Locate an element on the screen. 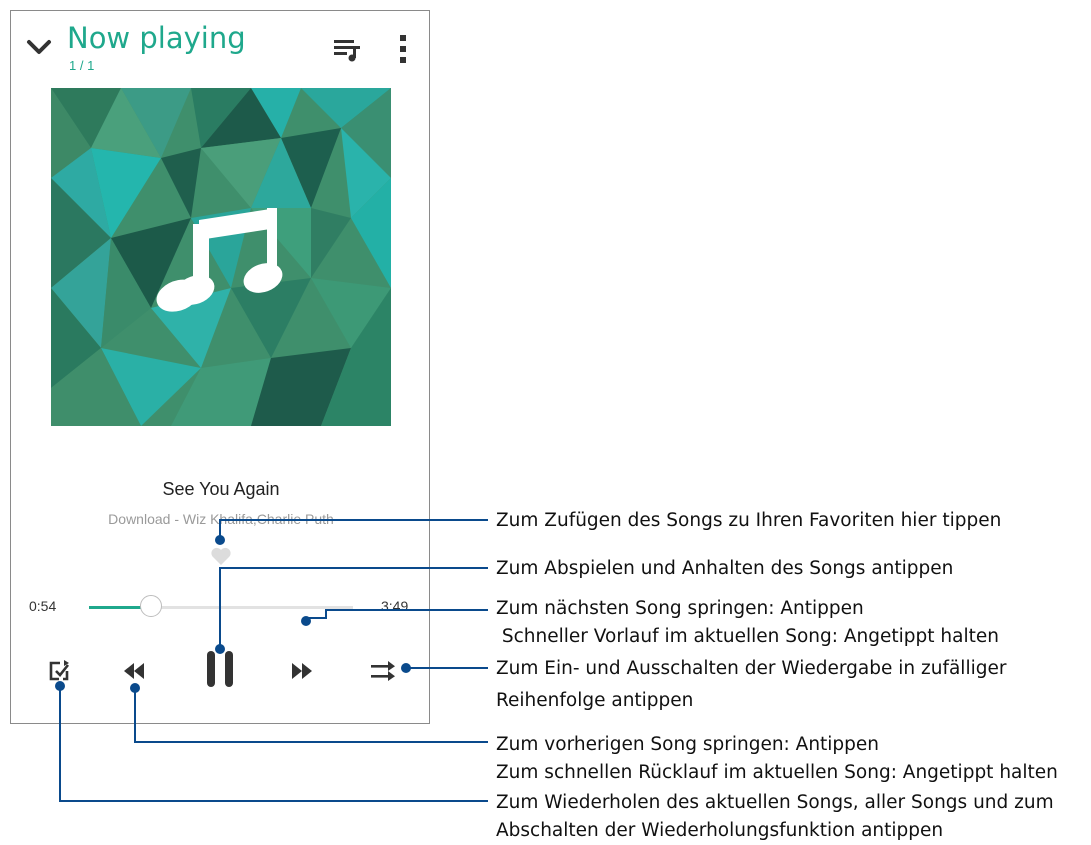 This screenshot has width=1091, height=845. annotation-shuffle-line2: Reihenfolge antippen is located at coordinates (595, 700).